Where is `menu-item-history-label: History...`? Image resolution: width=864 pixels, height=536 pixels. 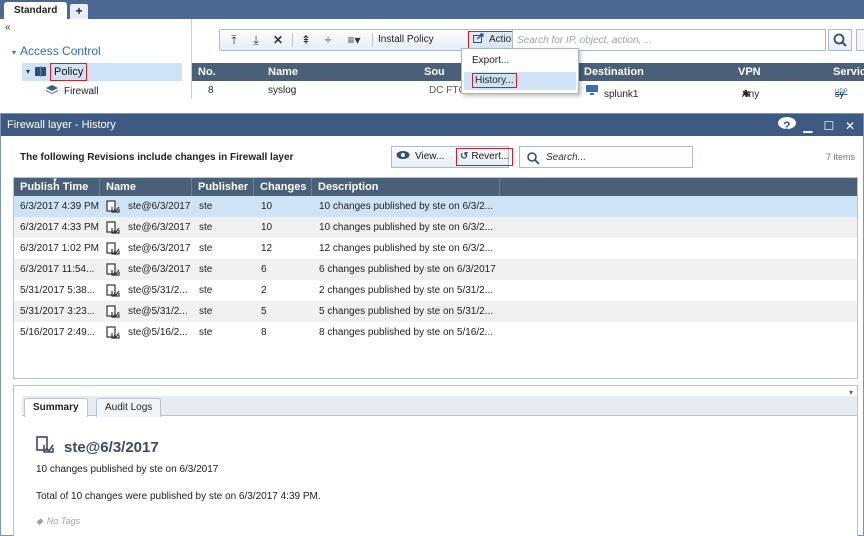
menu-item-history-label: History... is located at coordinates (494, 80).